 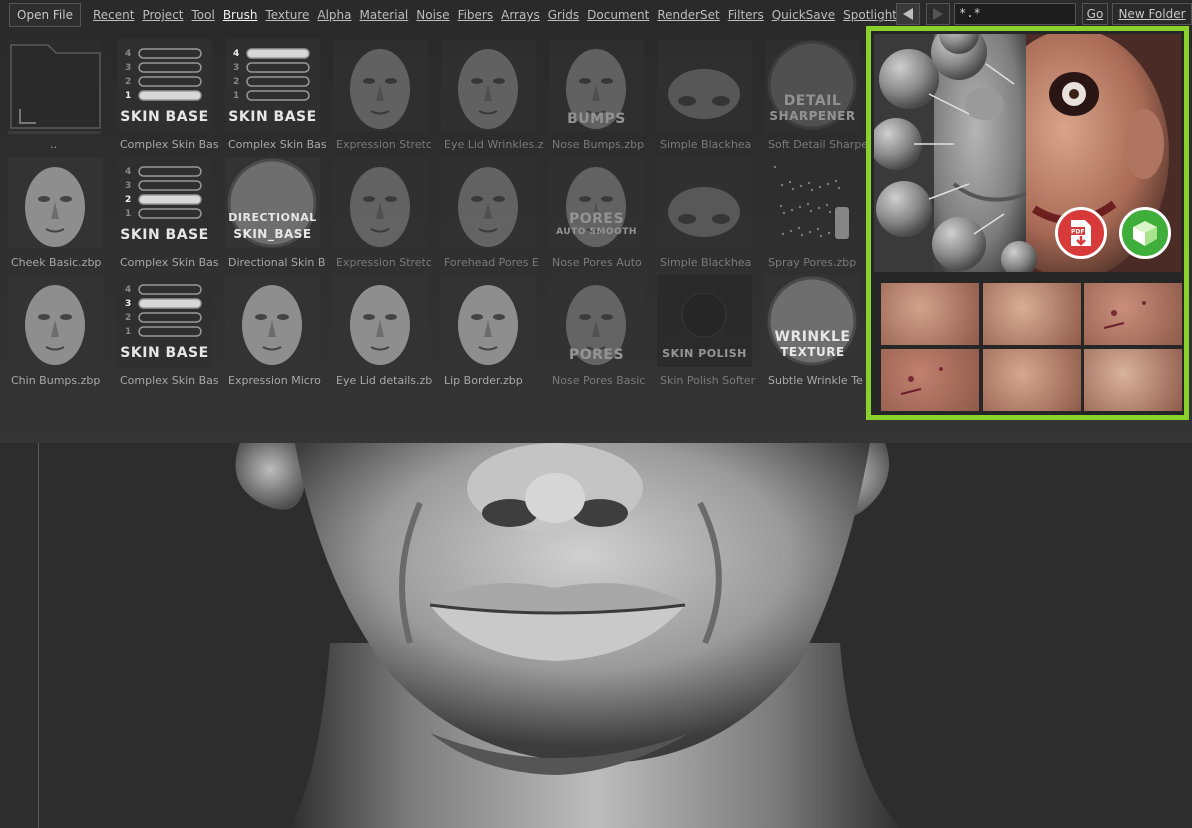 I want to click on brush-badge: BUMPS, so click(x=596, y=119).